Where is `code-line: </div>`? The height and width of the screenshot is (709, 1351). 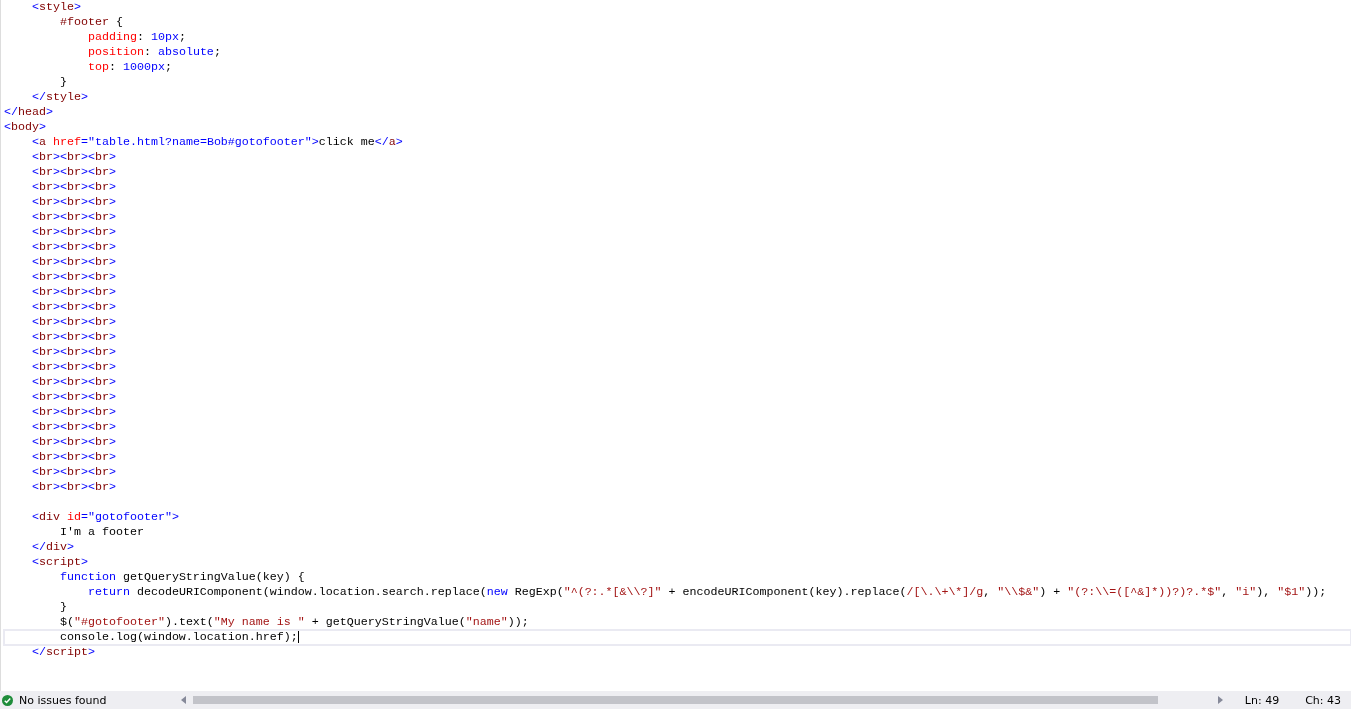 code-line: </div> is located at coordinates (52, 547).